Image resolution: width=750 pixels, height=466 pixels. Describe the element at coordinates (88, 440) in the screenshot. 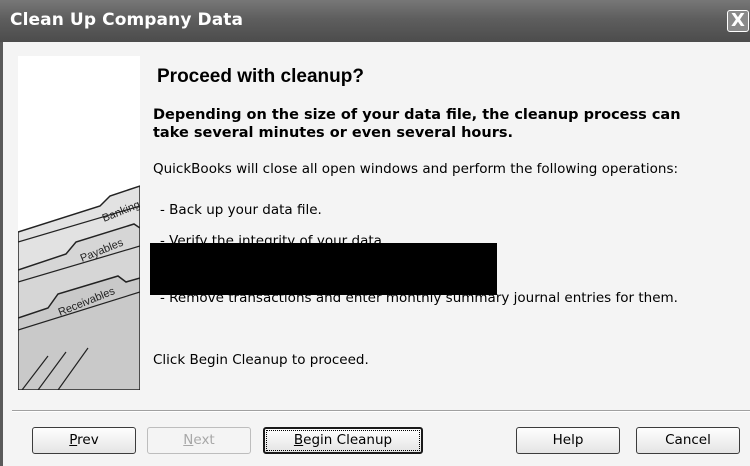

I see `prev-label: rev` at that location.